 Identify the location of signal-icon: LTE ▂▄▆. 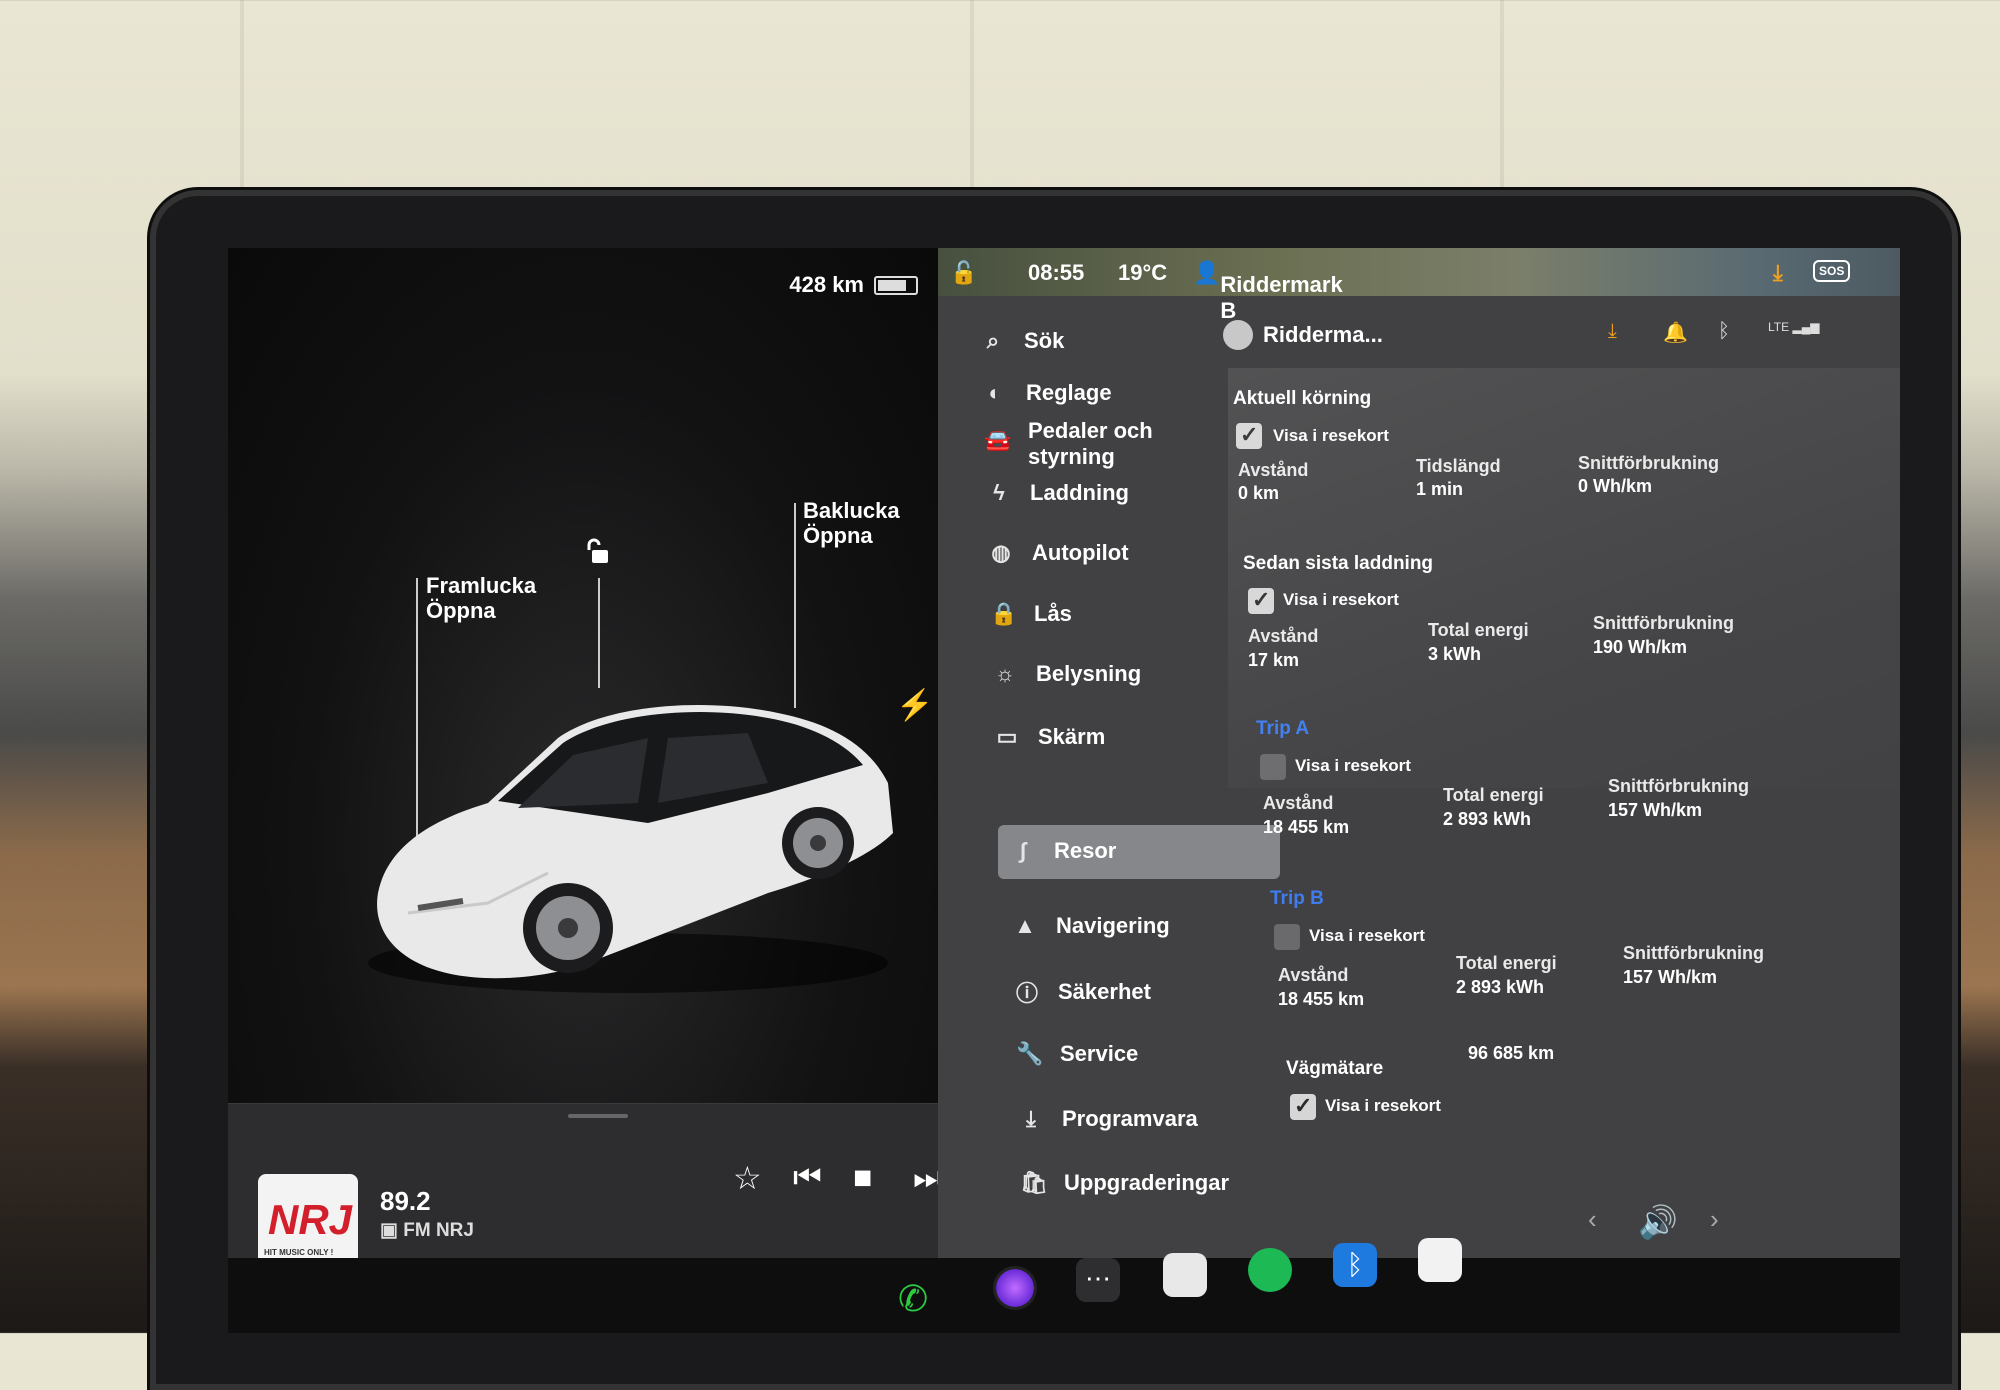
(1794, 327).